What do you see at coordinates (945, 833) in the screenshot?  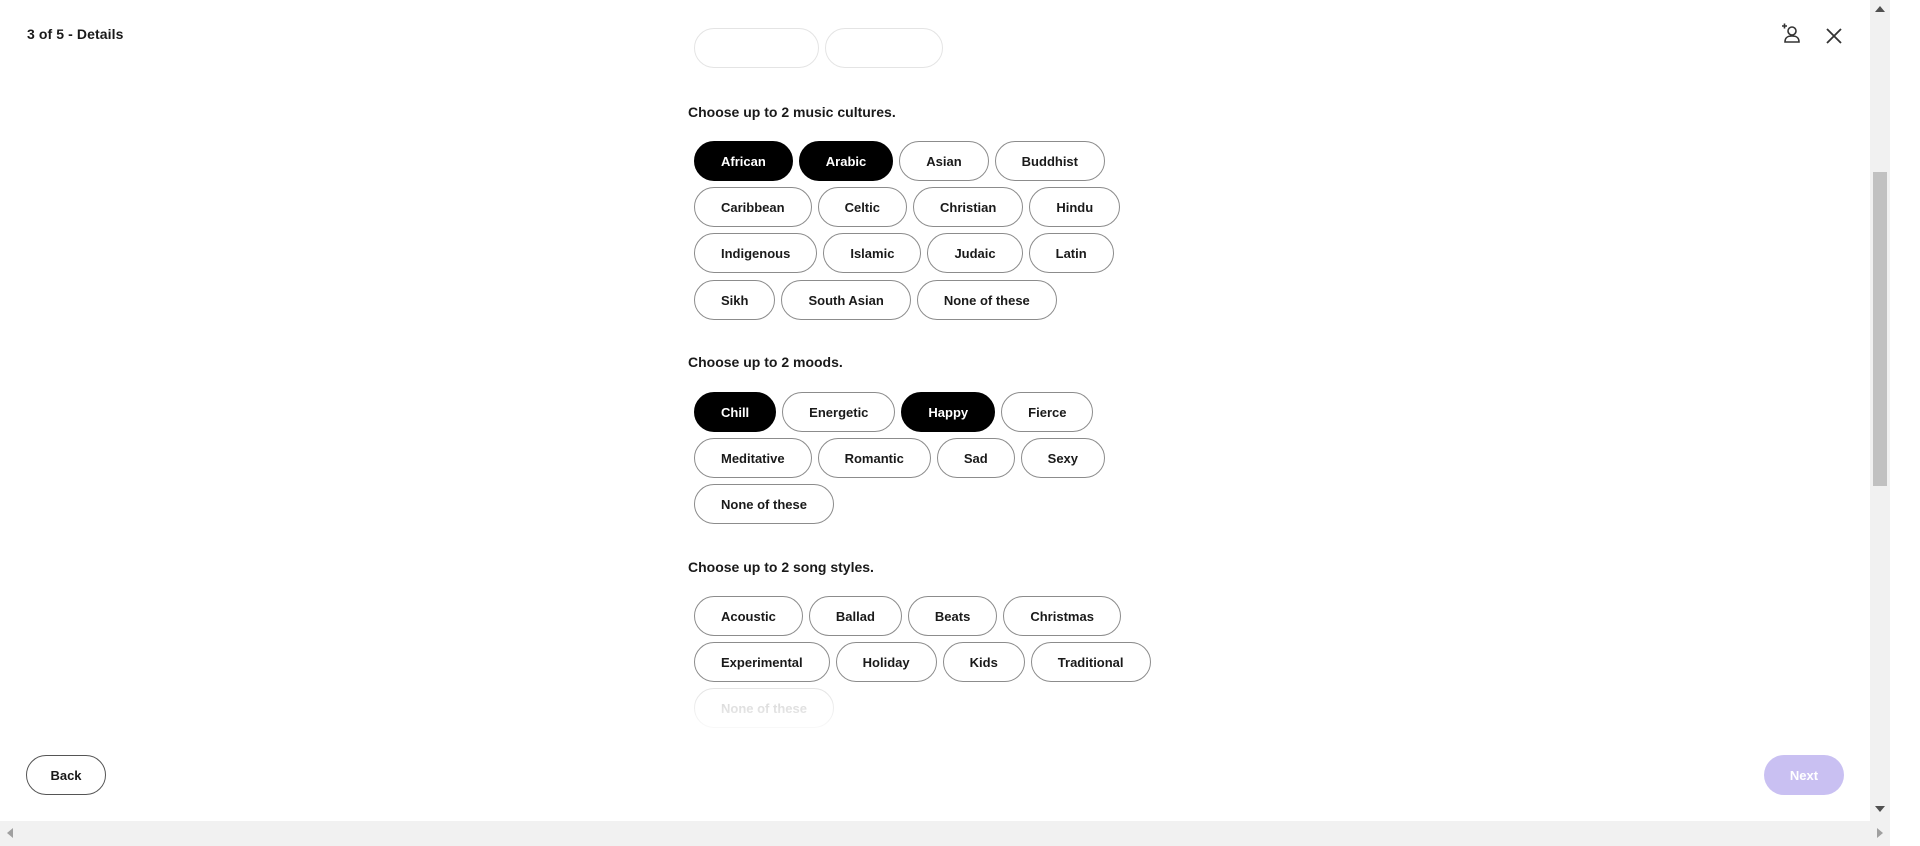 I see `horizontal-scrollbar` at bounding box center [945, 833].